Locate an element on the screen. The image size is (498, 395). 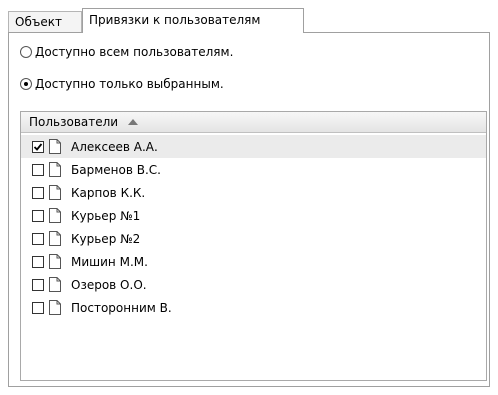
user-name: Барменов В.С. is located at coordinates (116, 169).